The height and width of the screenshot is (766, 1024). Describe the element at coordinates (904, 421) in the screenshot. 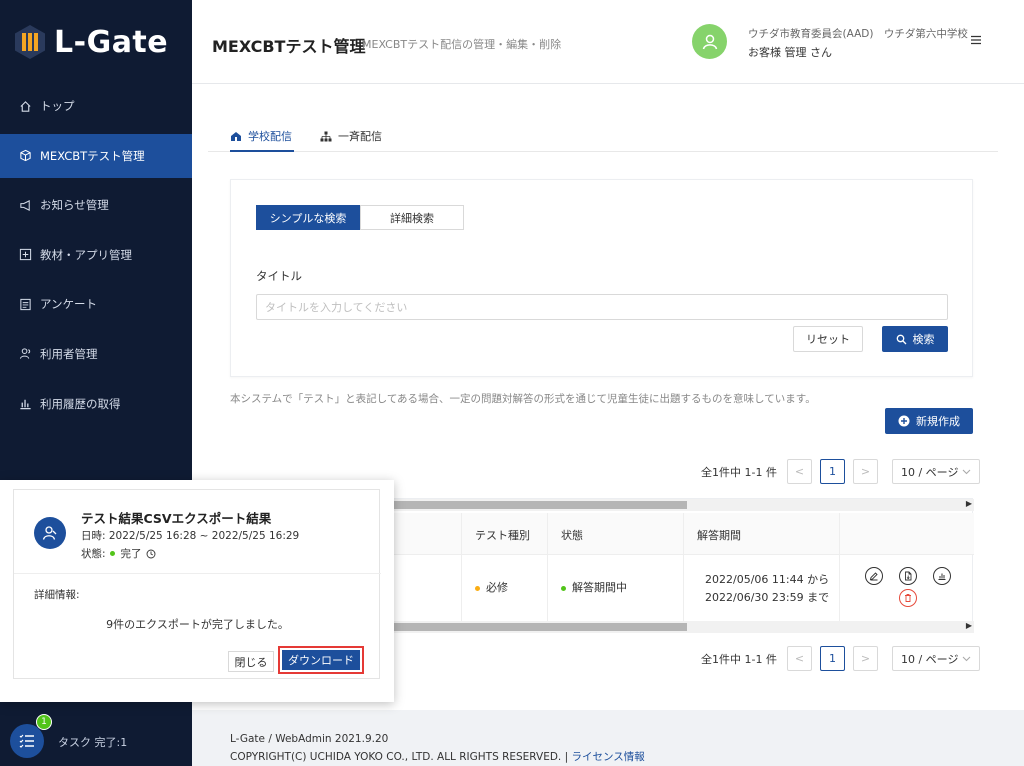

I see `plus-circle-icon` at that location.